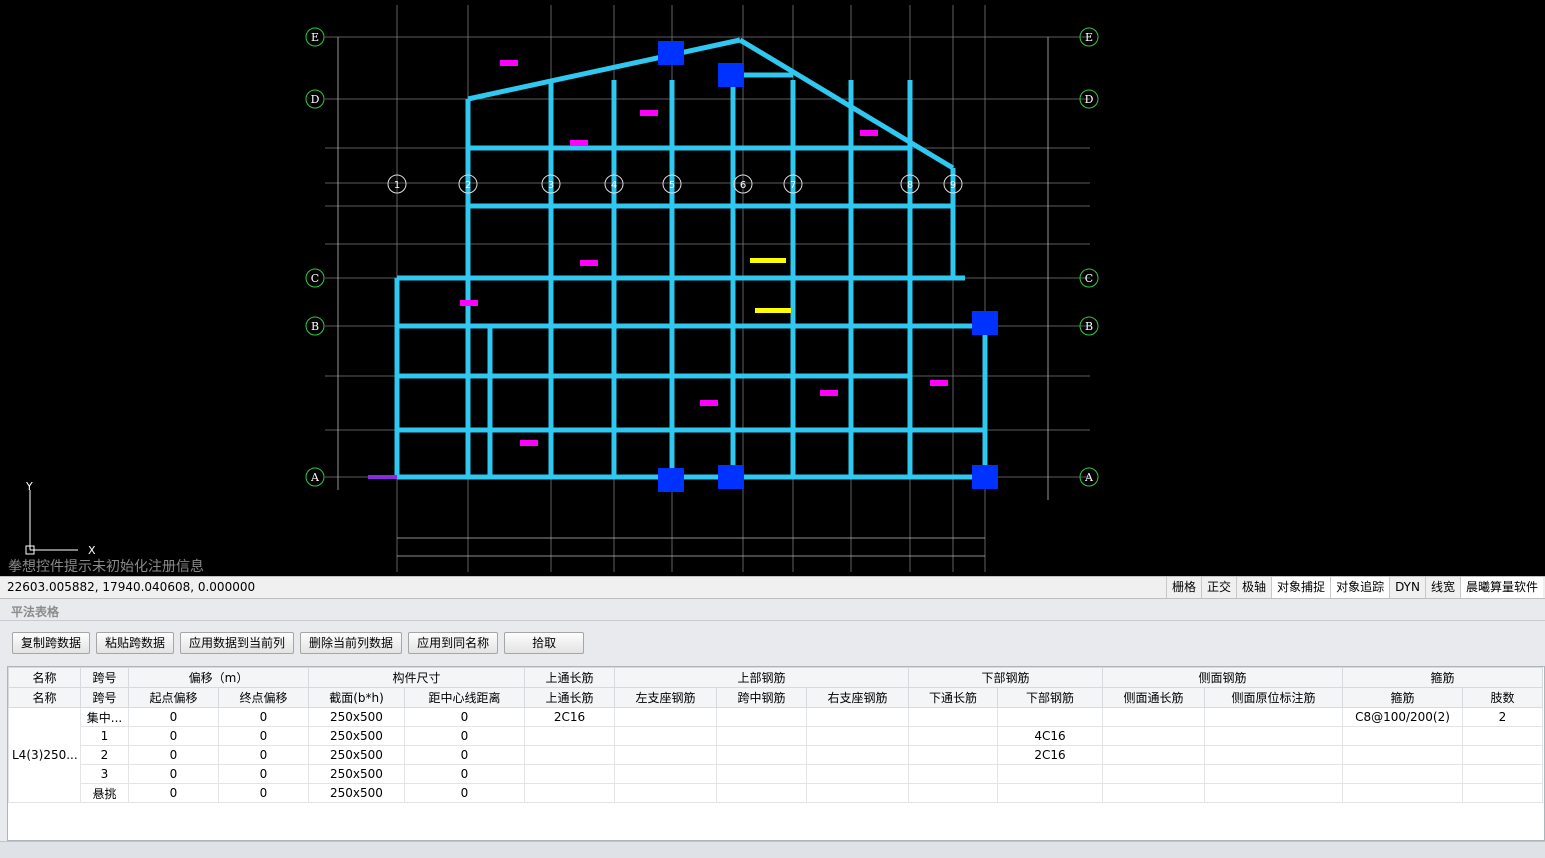 The image size is (1545, 858). I want to click on column-header: 上通长筋, so click(569, 697).